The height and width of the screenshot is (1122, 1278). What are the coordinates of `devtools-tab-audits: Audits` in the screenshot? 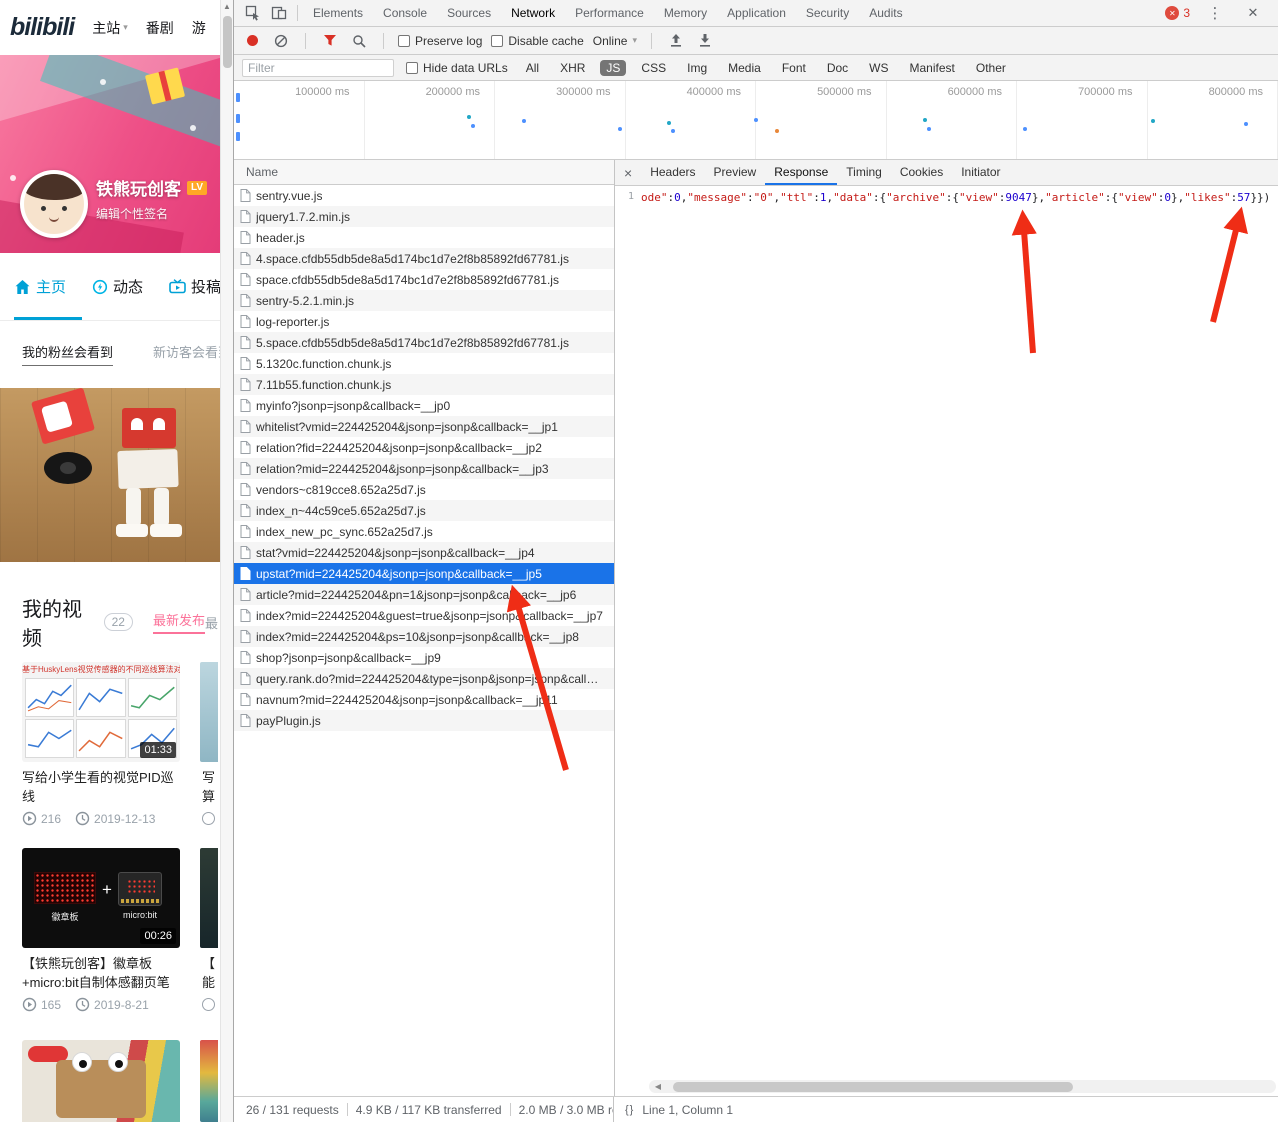 It's located at (885, 13).